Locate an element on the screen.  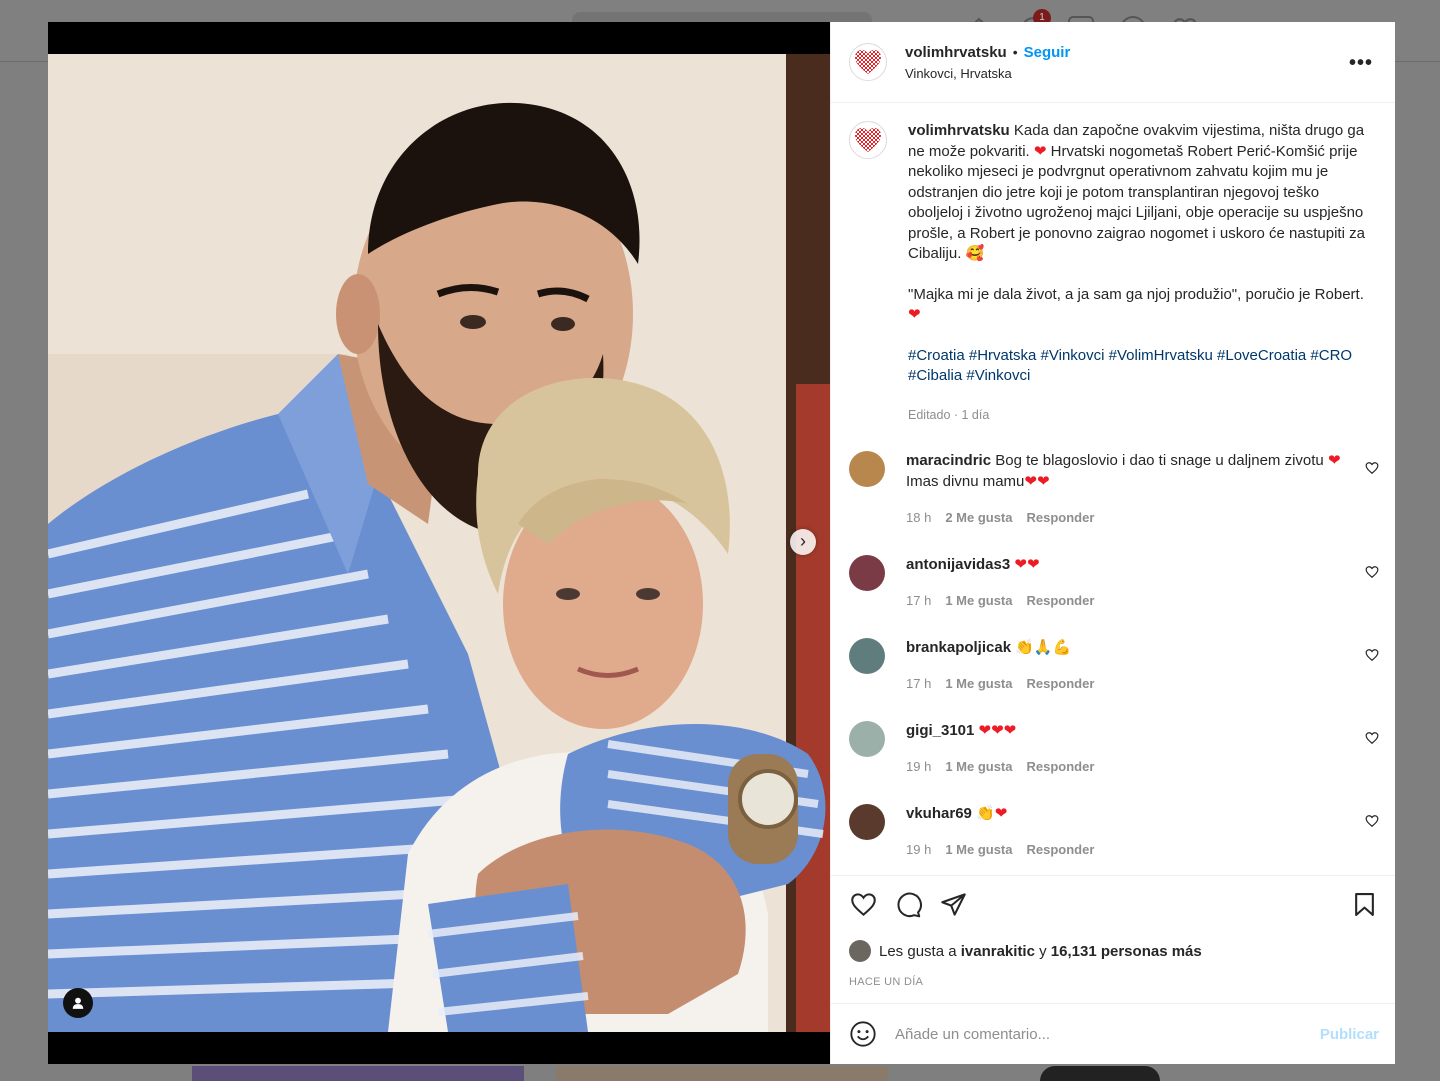
comment-item: vkuhar69 👏❤ 19 h 1 Me gusta Responder is located at coordinates (1114, 832).